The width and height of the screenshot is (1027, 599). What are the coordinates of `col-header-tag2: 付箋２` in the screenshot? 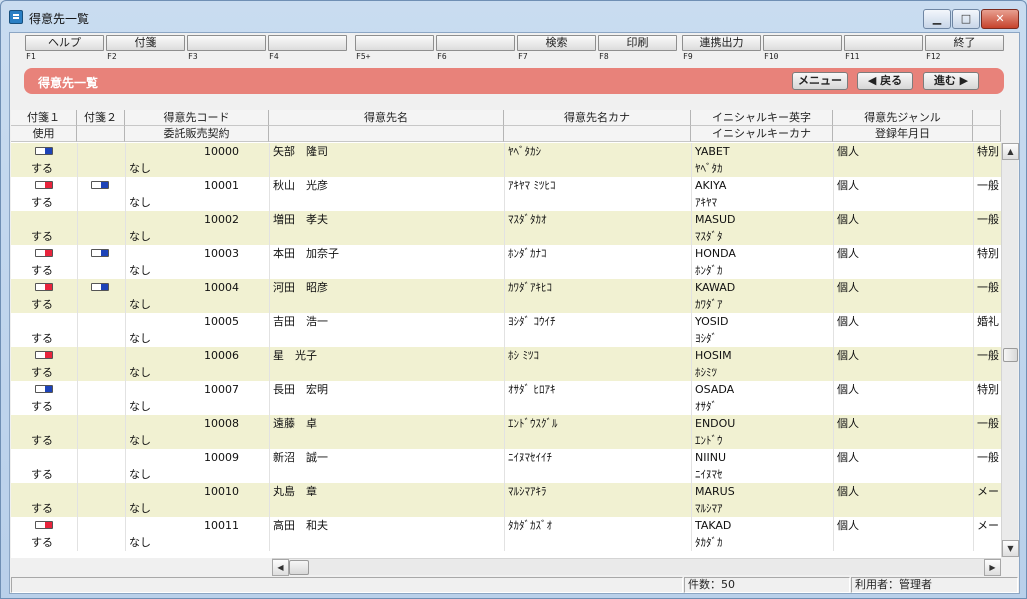 It's located at (101, 118).